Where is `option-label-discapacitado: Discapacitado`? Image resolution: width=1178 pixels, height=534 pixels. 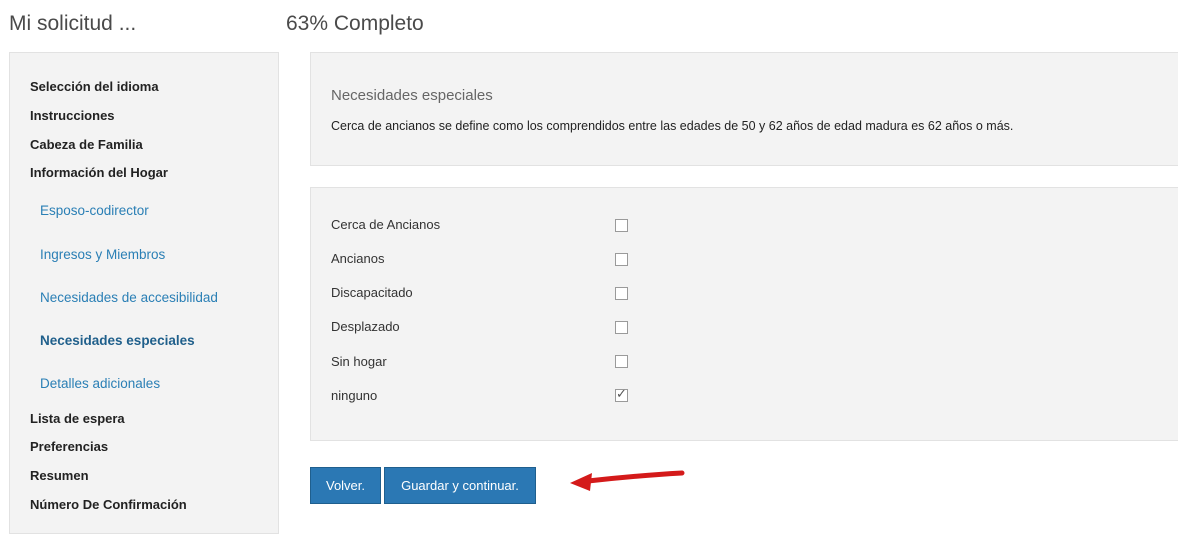
option-label-discapacitado: Discapacitado is located at coordinates (372, 292).